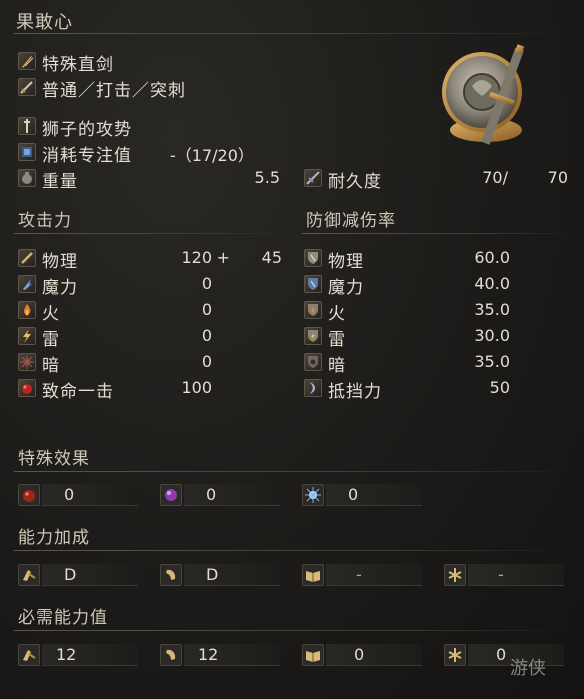  Describe the element at coordinates (313, 495) in the screenshot. I see `frost-icon` at that location.